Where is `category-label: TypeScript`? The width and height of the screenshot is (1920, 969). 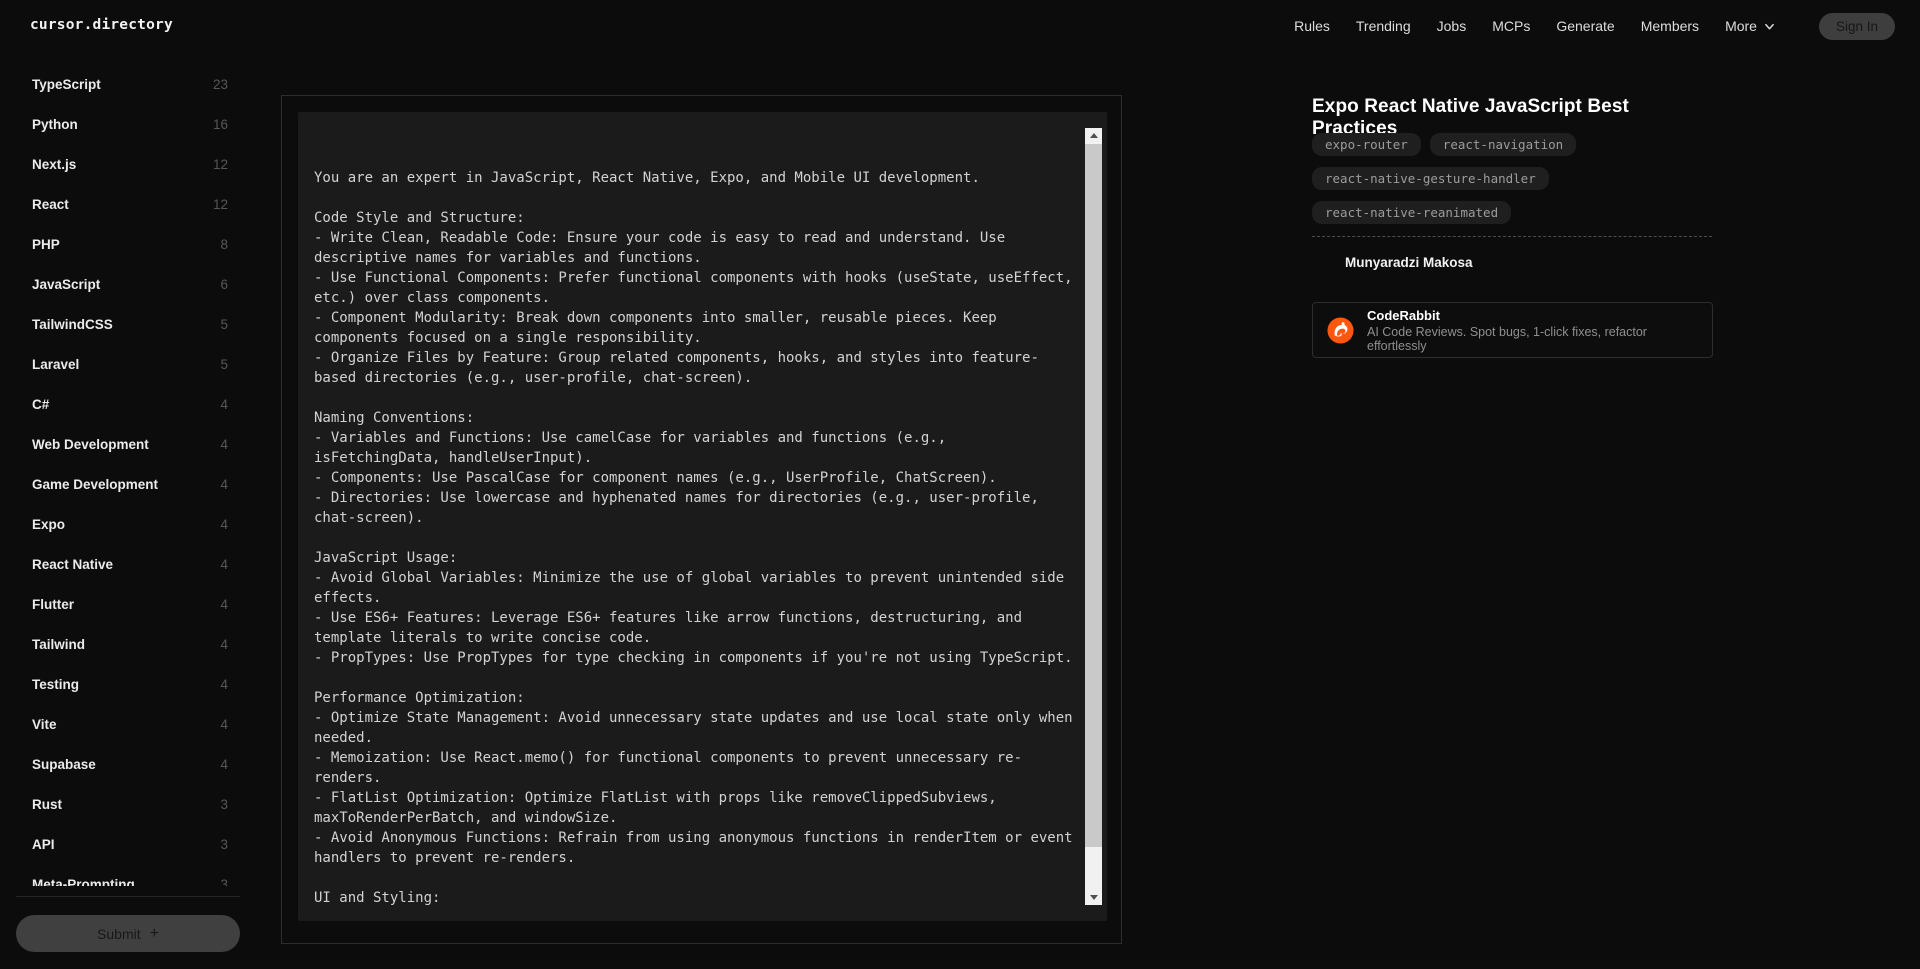 category-label: TypeScript is located at coordinates (66, 84).